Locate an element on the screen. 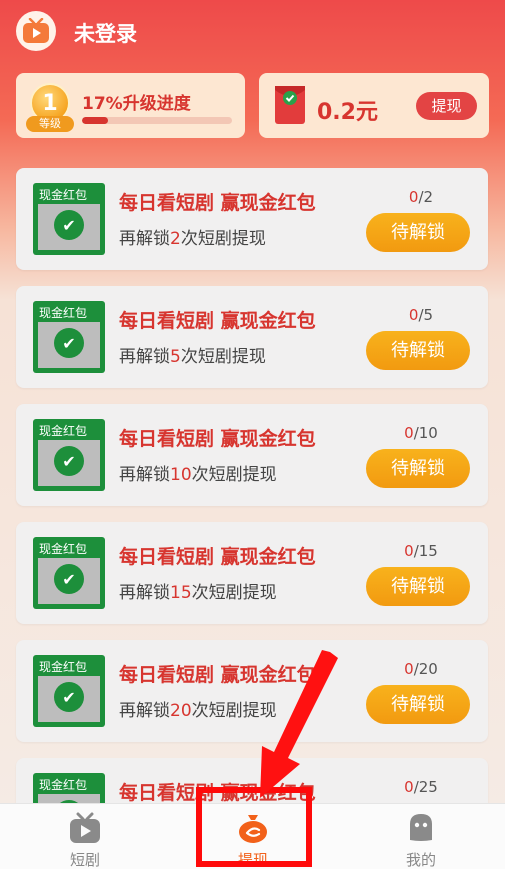 This screenshot has width=505, height=869. task-card: 现金红包 ✔ 每日看短剧 赢现金红包 再解锁5次短剧提现 0/5 待解锁 is located at coordinates (252, 337).